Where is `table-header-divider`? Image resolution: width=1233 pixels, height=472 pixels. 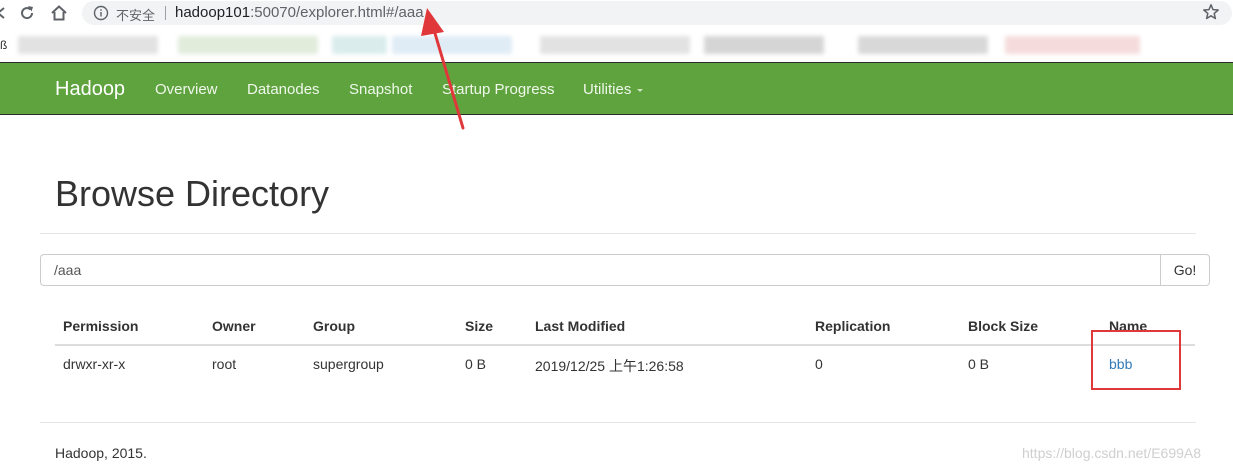 table-header-divider is located at coordinates (625, 345).